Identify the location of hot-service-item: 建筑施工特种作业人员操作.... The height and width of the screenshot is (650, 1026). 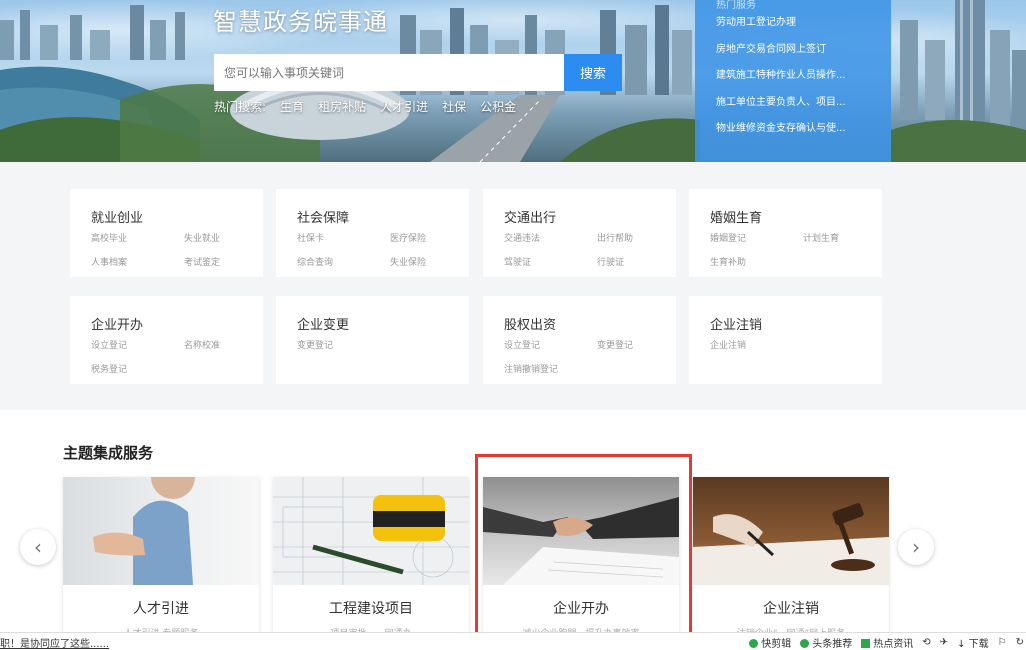
(803, 76).